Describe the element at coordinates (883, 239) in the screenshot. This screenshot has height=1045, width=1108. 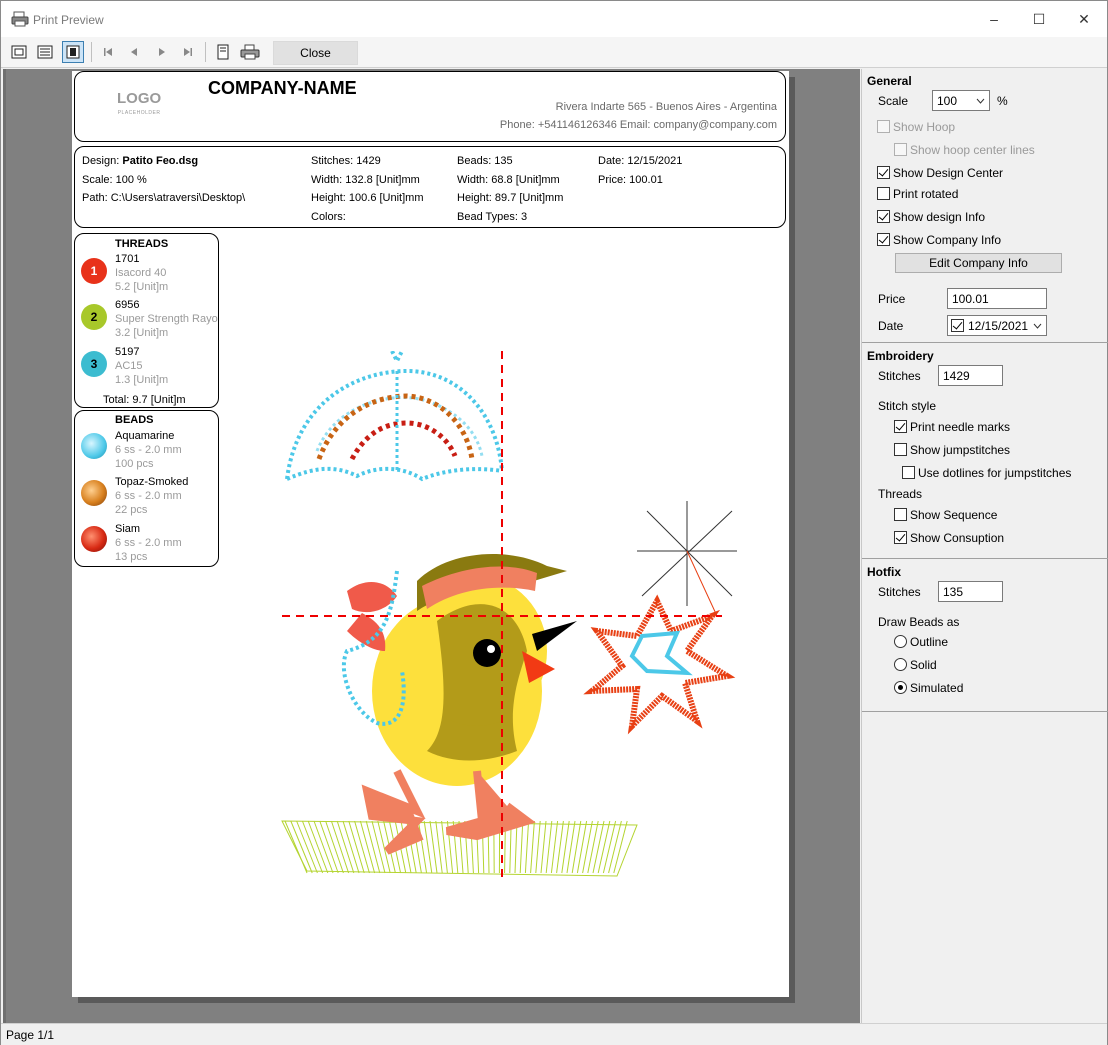
I see `show-company-info-checkbox` at that location.